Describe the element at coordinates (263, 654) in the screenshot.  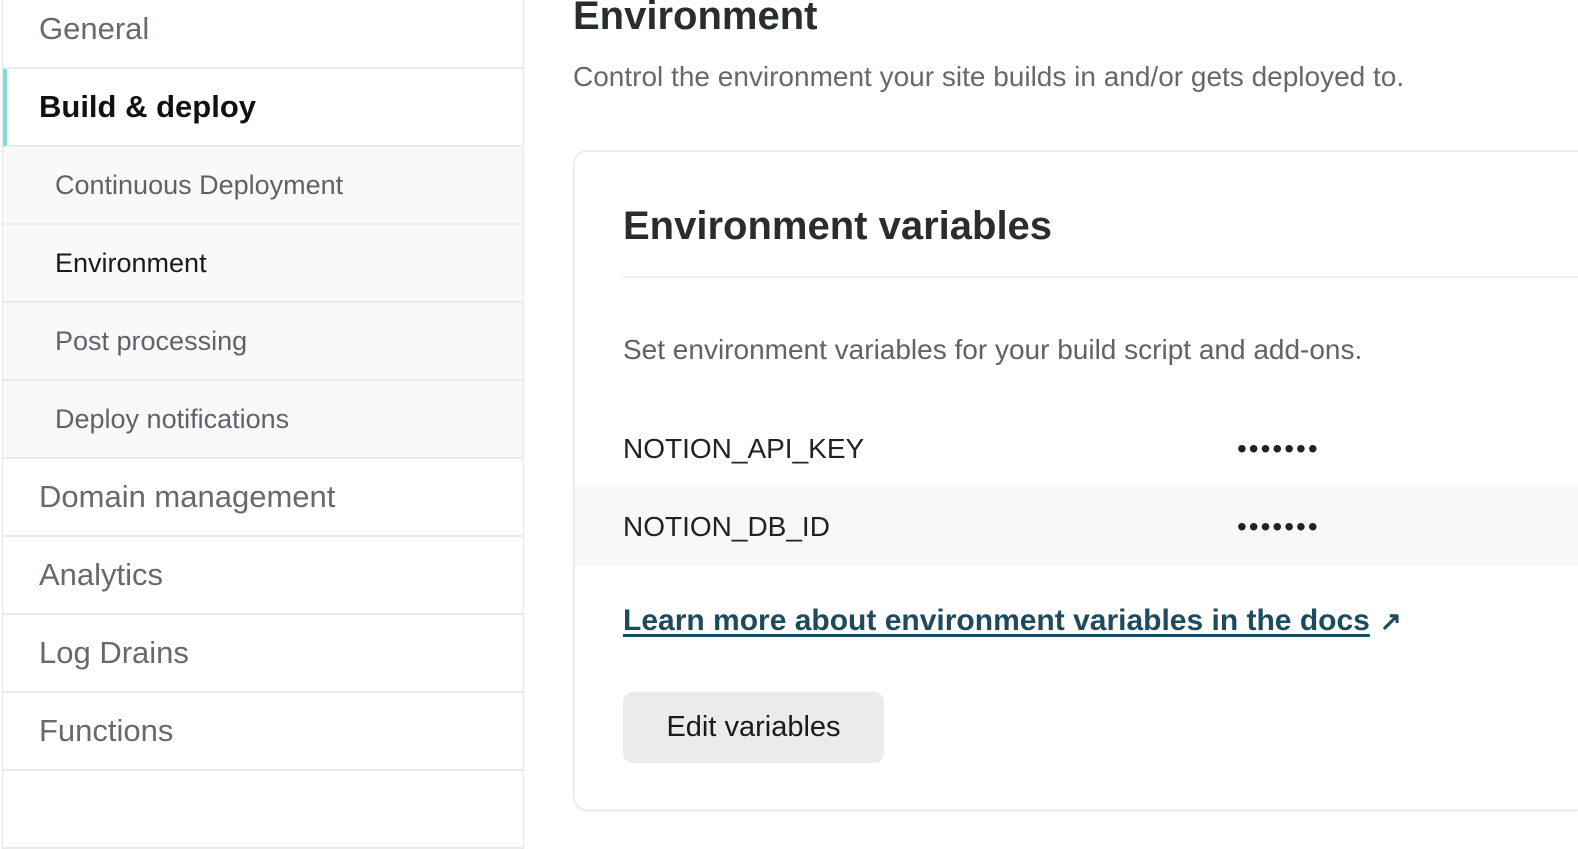
I see `sidebar-item-log-drains: Log Drains` at that location.